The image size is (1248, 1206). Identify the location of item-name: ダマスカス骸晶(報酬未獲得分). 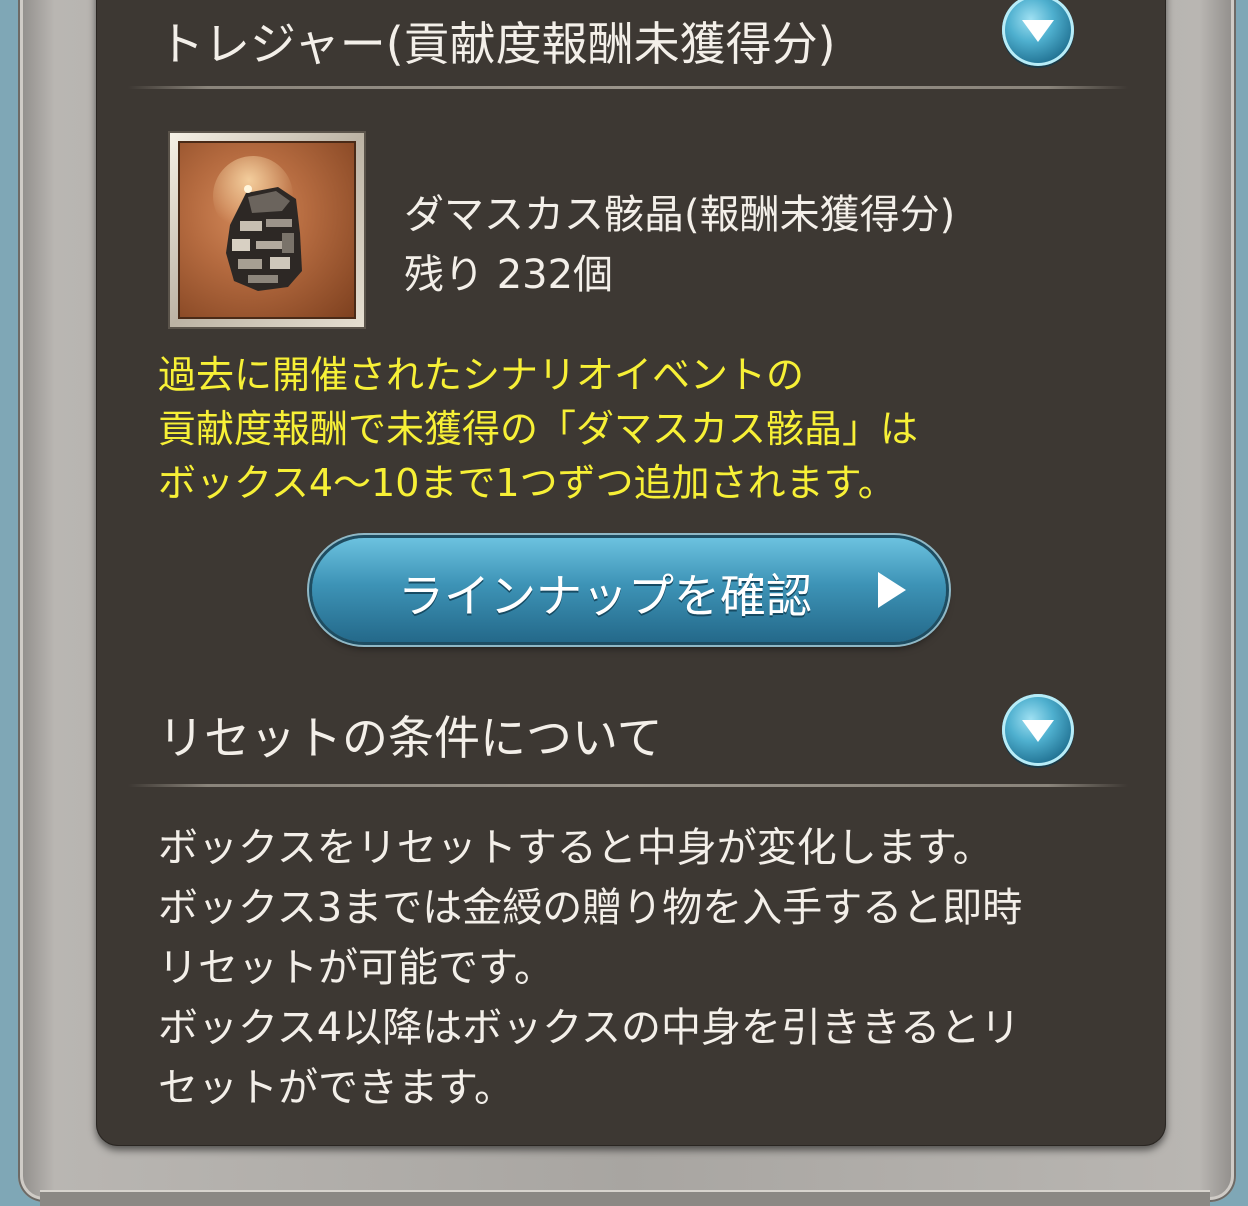
(680, 215).